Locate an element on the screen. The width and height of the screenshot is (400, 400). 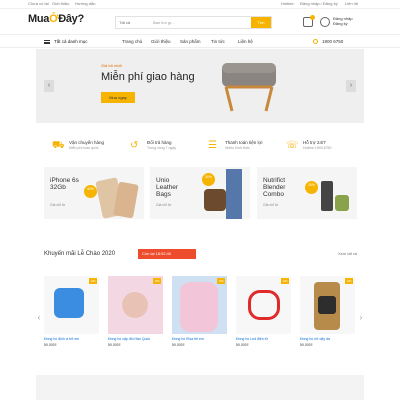
hero-next-icon: › is located at coordinates (351, 86).